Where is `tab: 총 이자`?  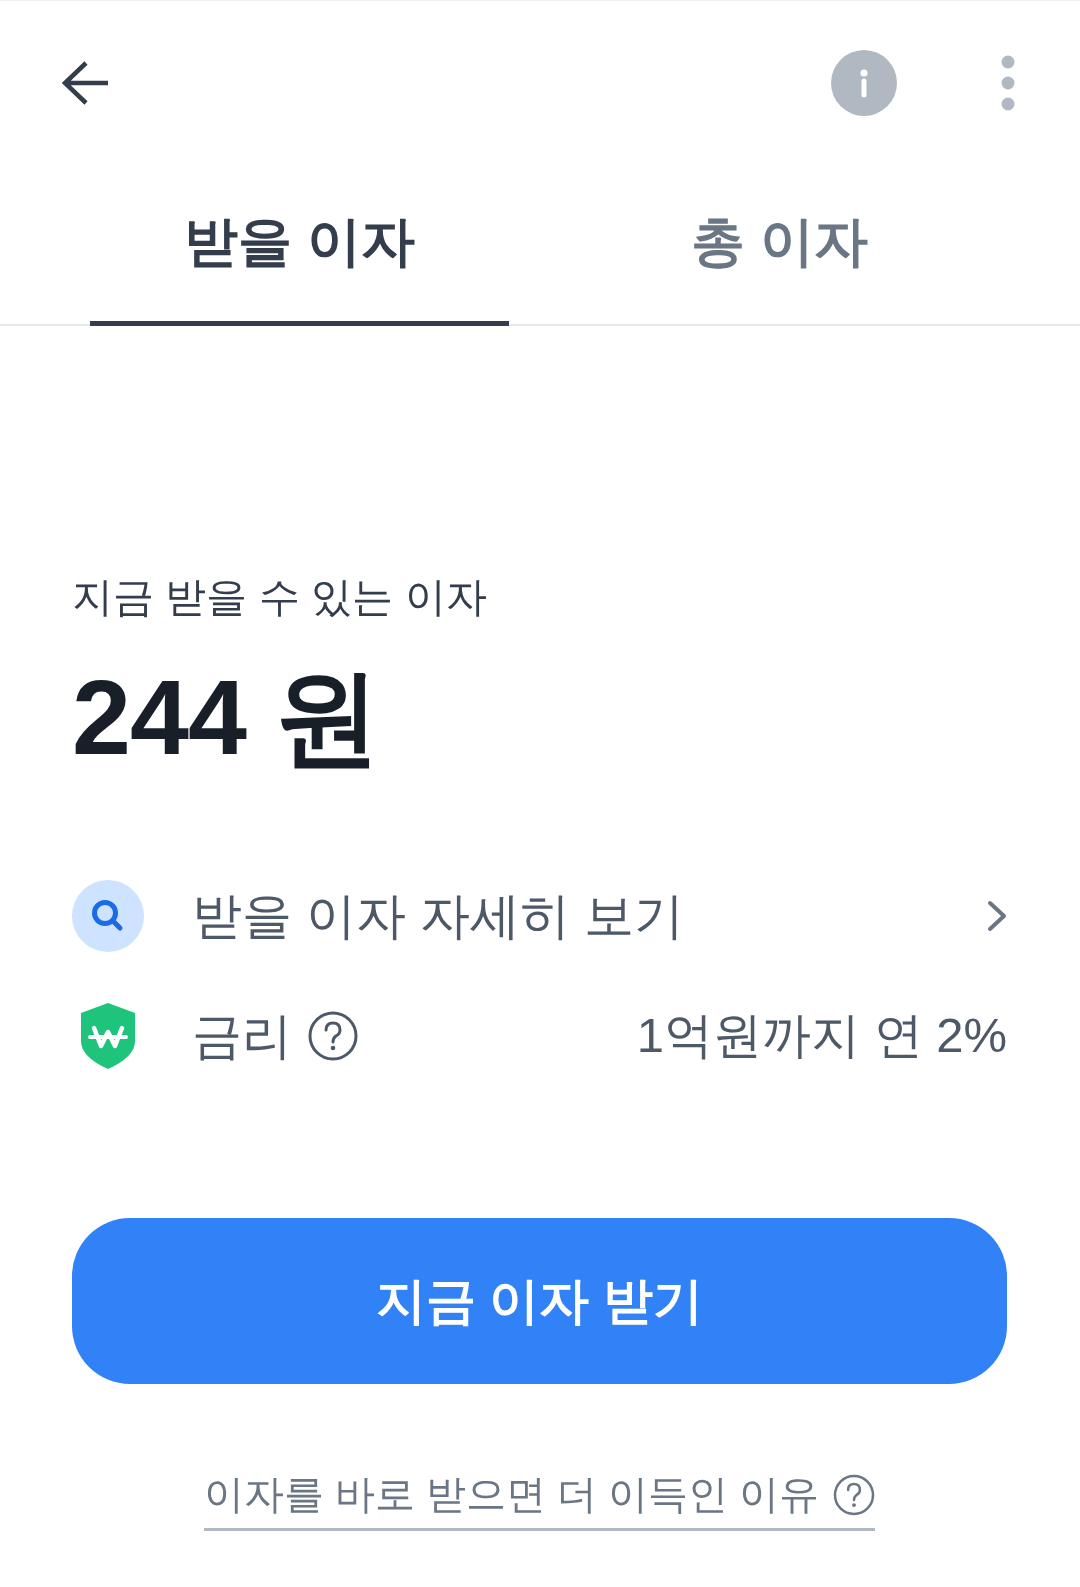 tab: 총 이자 is located at coordinates (779, 245).